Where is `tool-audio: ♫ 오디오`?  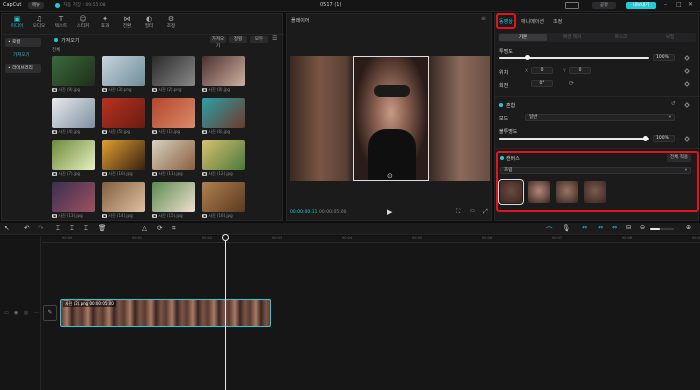 tool-audio: ♫ 오디오 is located at coordinates (39, 25).